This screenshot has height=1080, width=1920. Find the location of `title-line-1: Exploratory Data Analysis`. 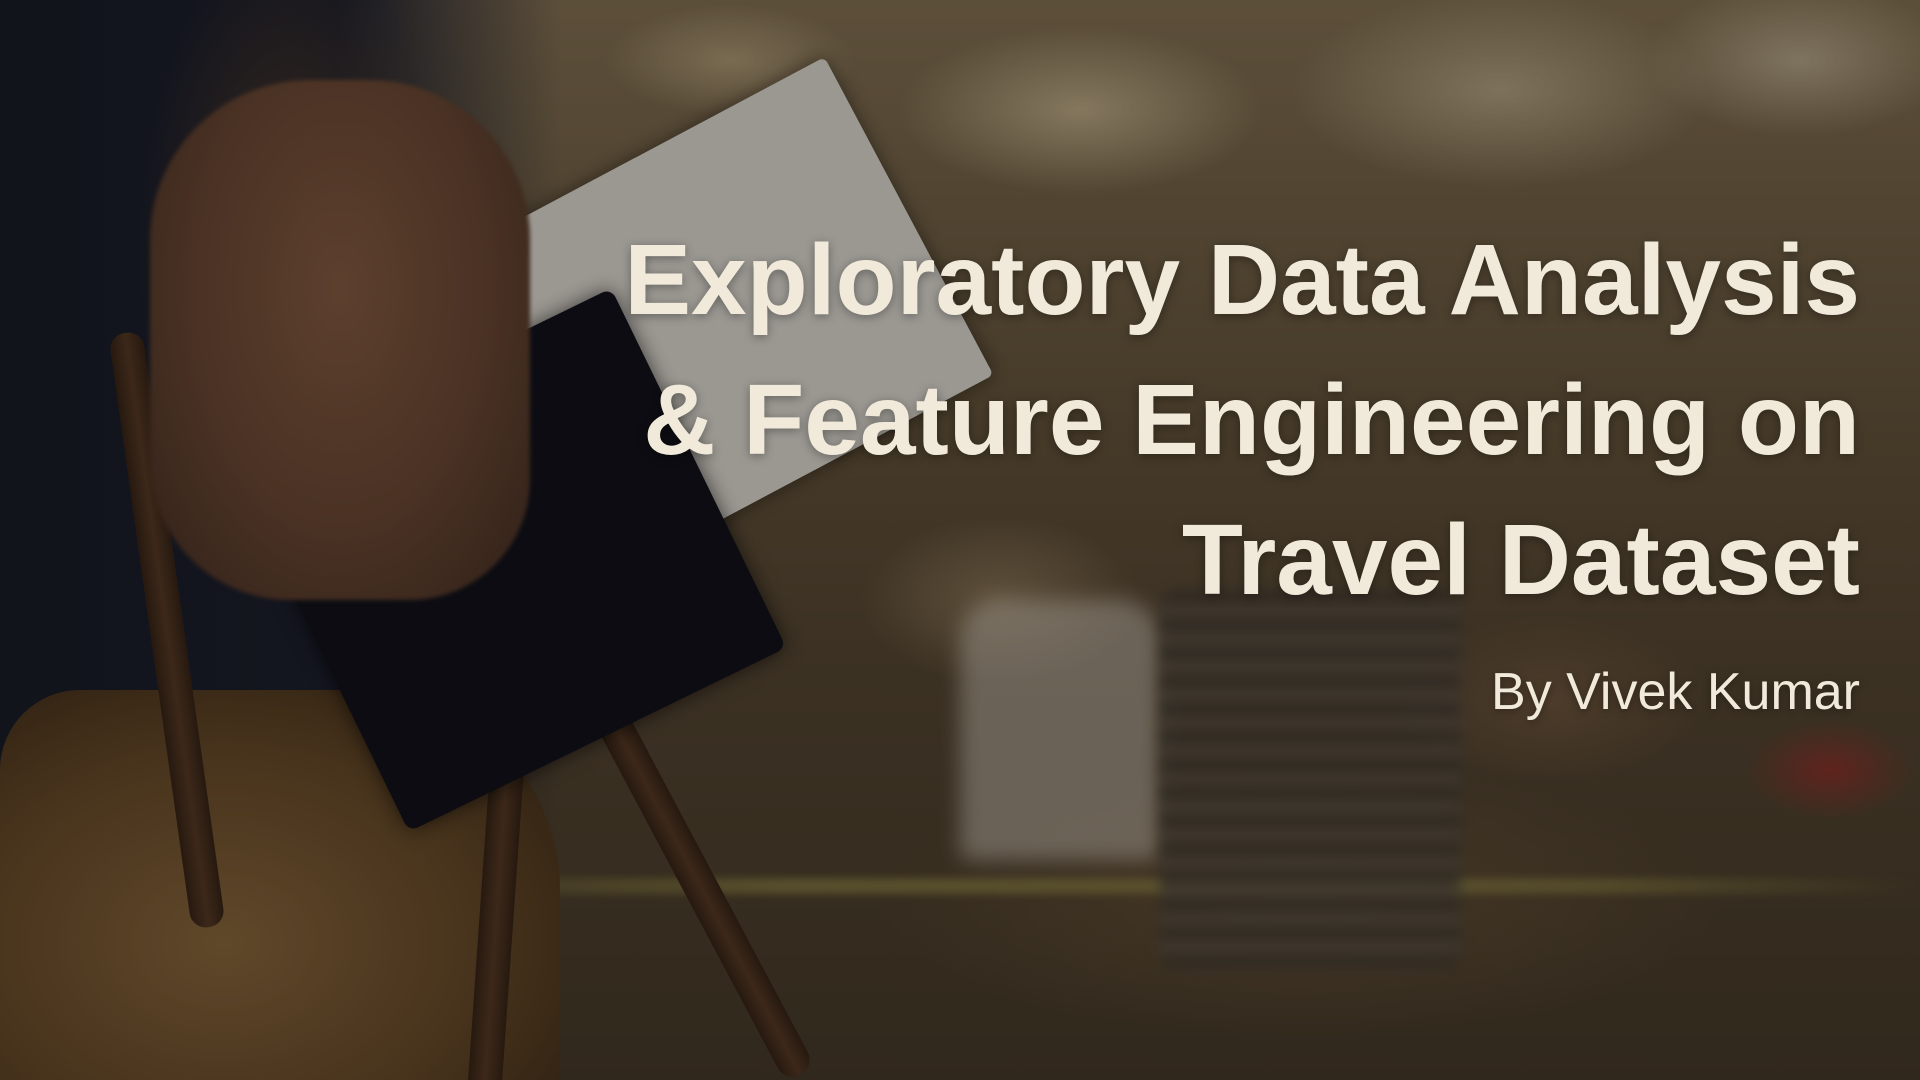

title-line-1: Exploratory Data Analysis is located at coordinates (1242, 280).